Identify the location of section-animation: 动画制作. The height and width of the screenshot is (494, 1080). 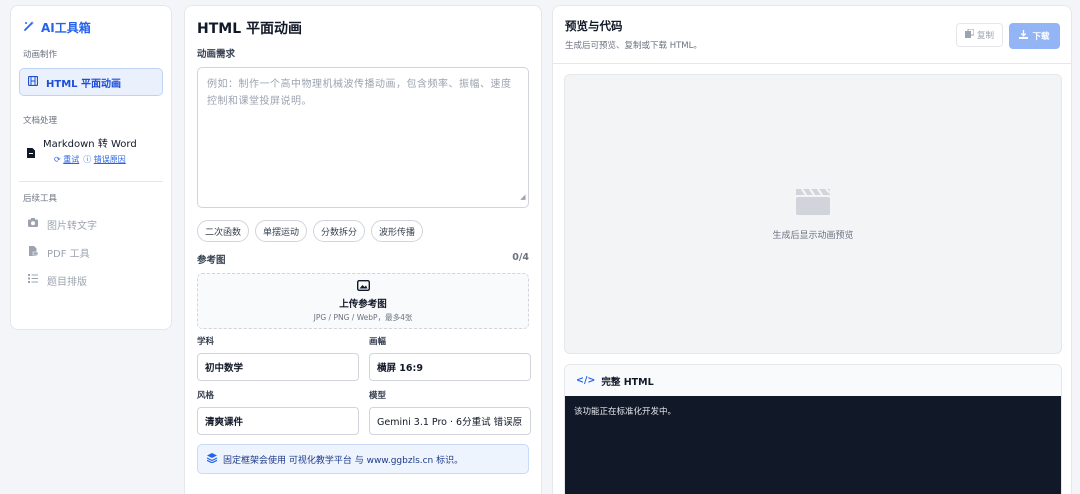
(40, 55).